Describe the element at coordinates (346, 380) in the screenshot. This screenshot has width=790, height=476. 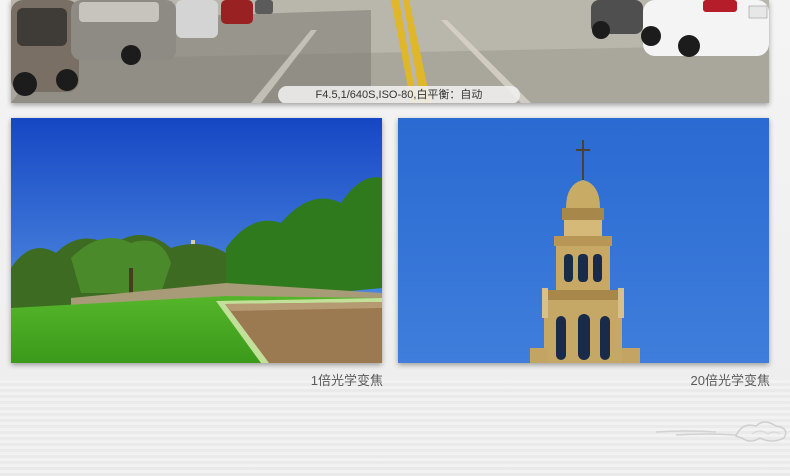
I see `wide-angle-caption: 1倍光学变焦` at that location.